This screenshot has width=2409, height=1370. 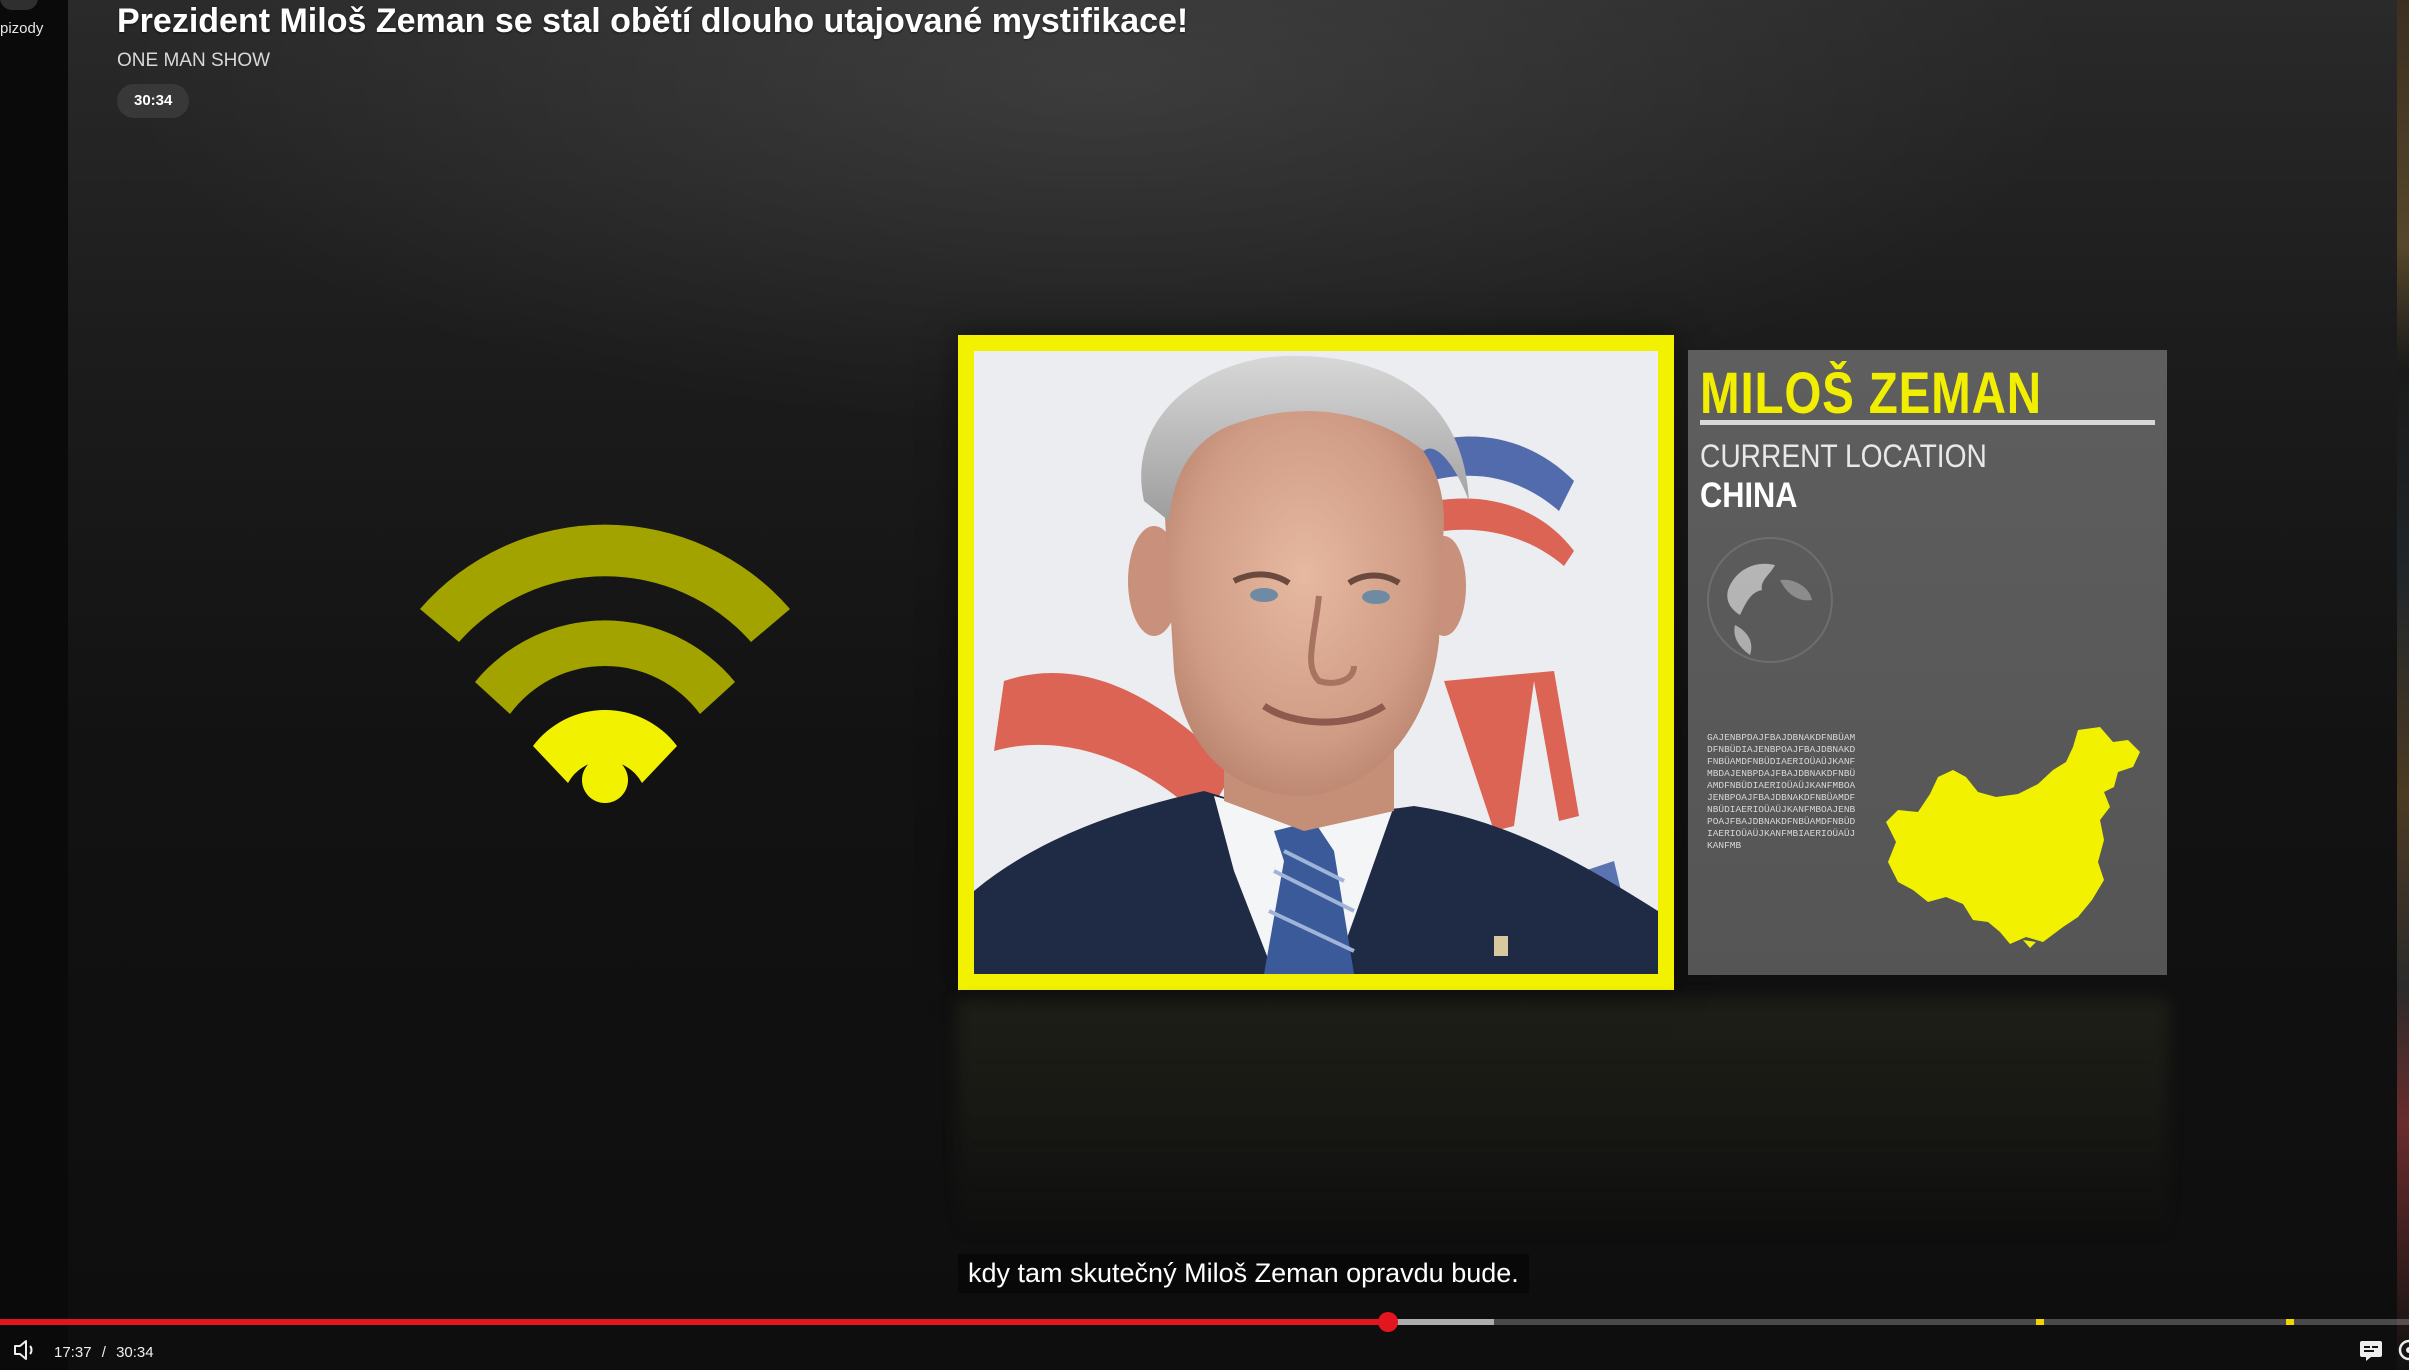 I want to click on panel-person-name: MILOŠ ZEMAN, so click(x=1871, y=393).